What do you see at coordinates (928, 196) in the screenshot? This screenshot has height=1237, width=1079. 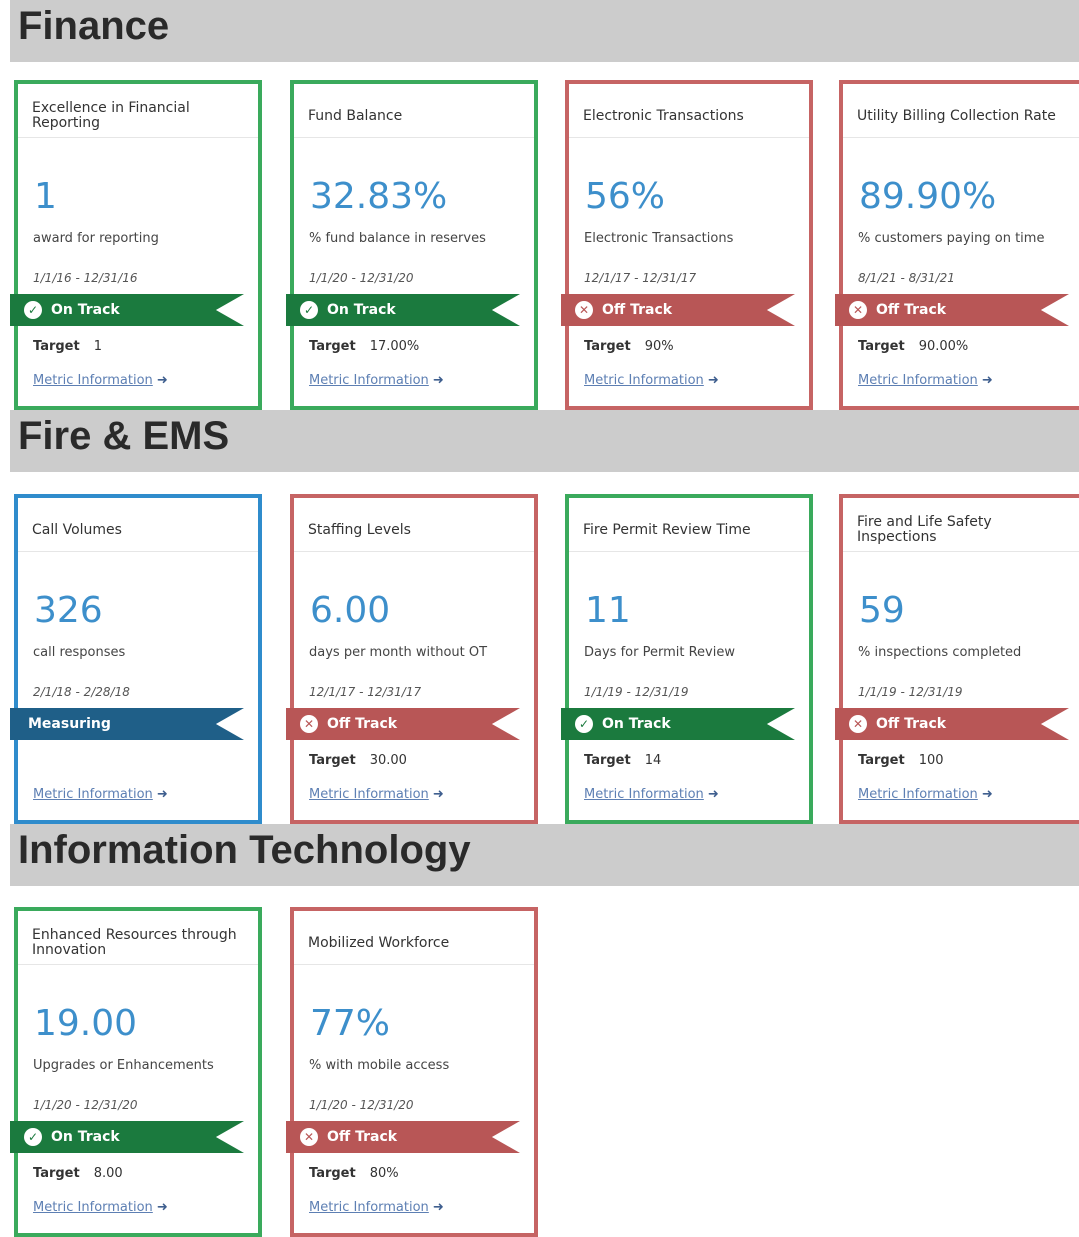 I see `metric-value: 89.90%` at bounding box center [928, 196].